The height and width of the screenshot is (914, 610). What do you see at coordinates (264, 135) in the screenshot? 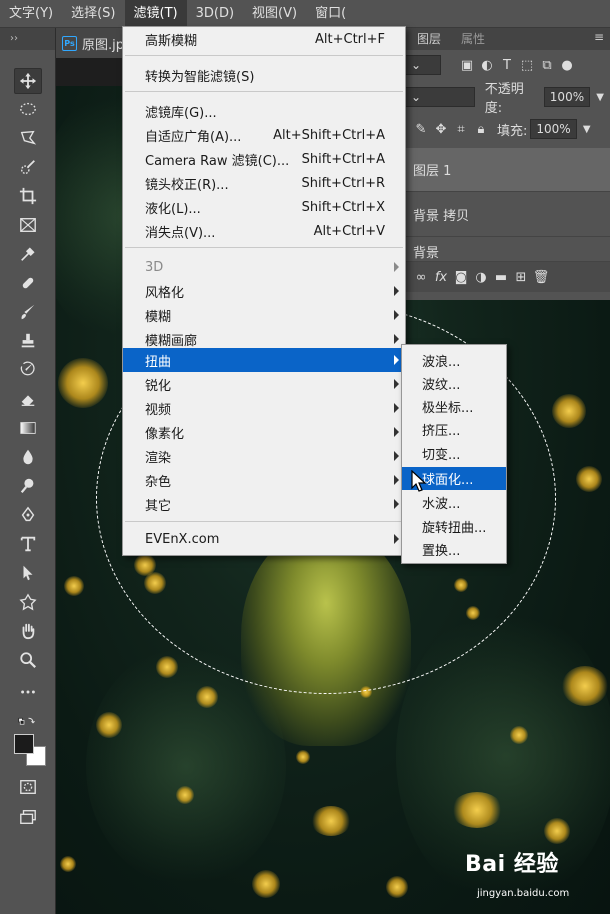
I see `menu-item-adaptive-wide-angle: 自适应广角(A)... Alt+Shift+Ctrl+A` at bounding box center [264, 135].